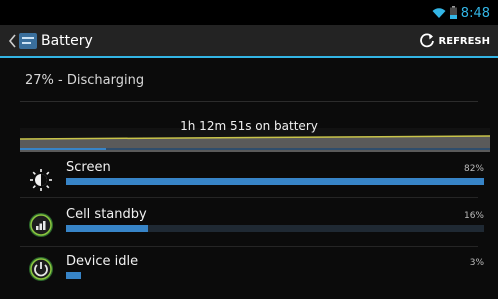  What do you see at coordinates (85, 80) in the screenshot?
I see `battery-summary: 27% - Discharging` at bounding box center [85, 80].